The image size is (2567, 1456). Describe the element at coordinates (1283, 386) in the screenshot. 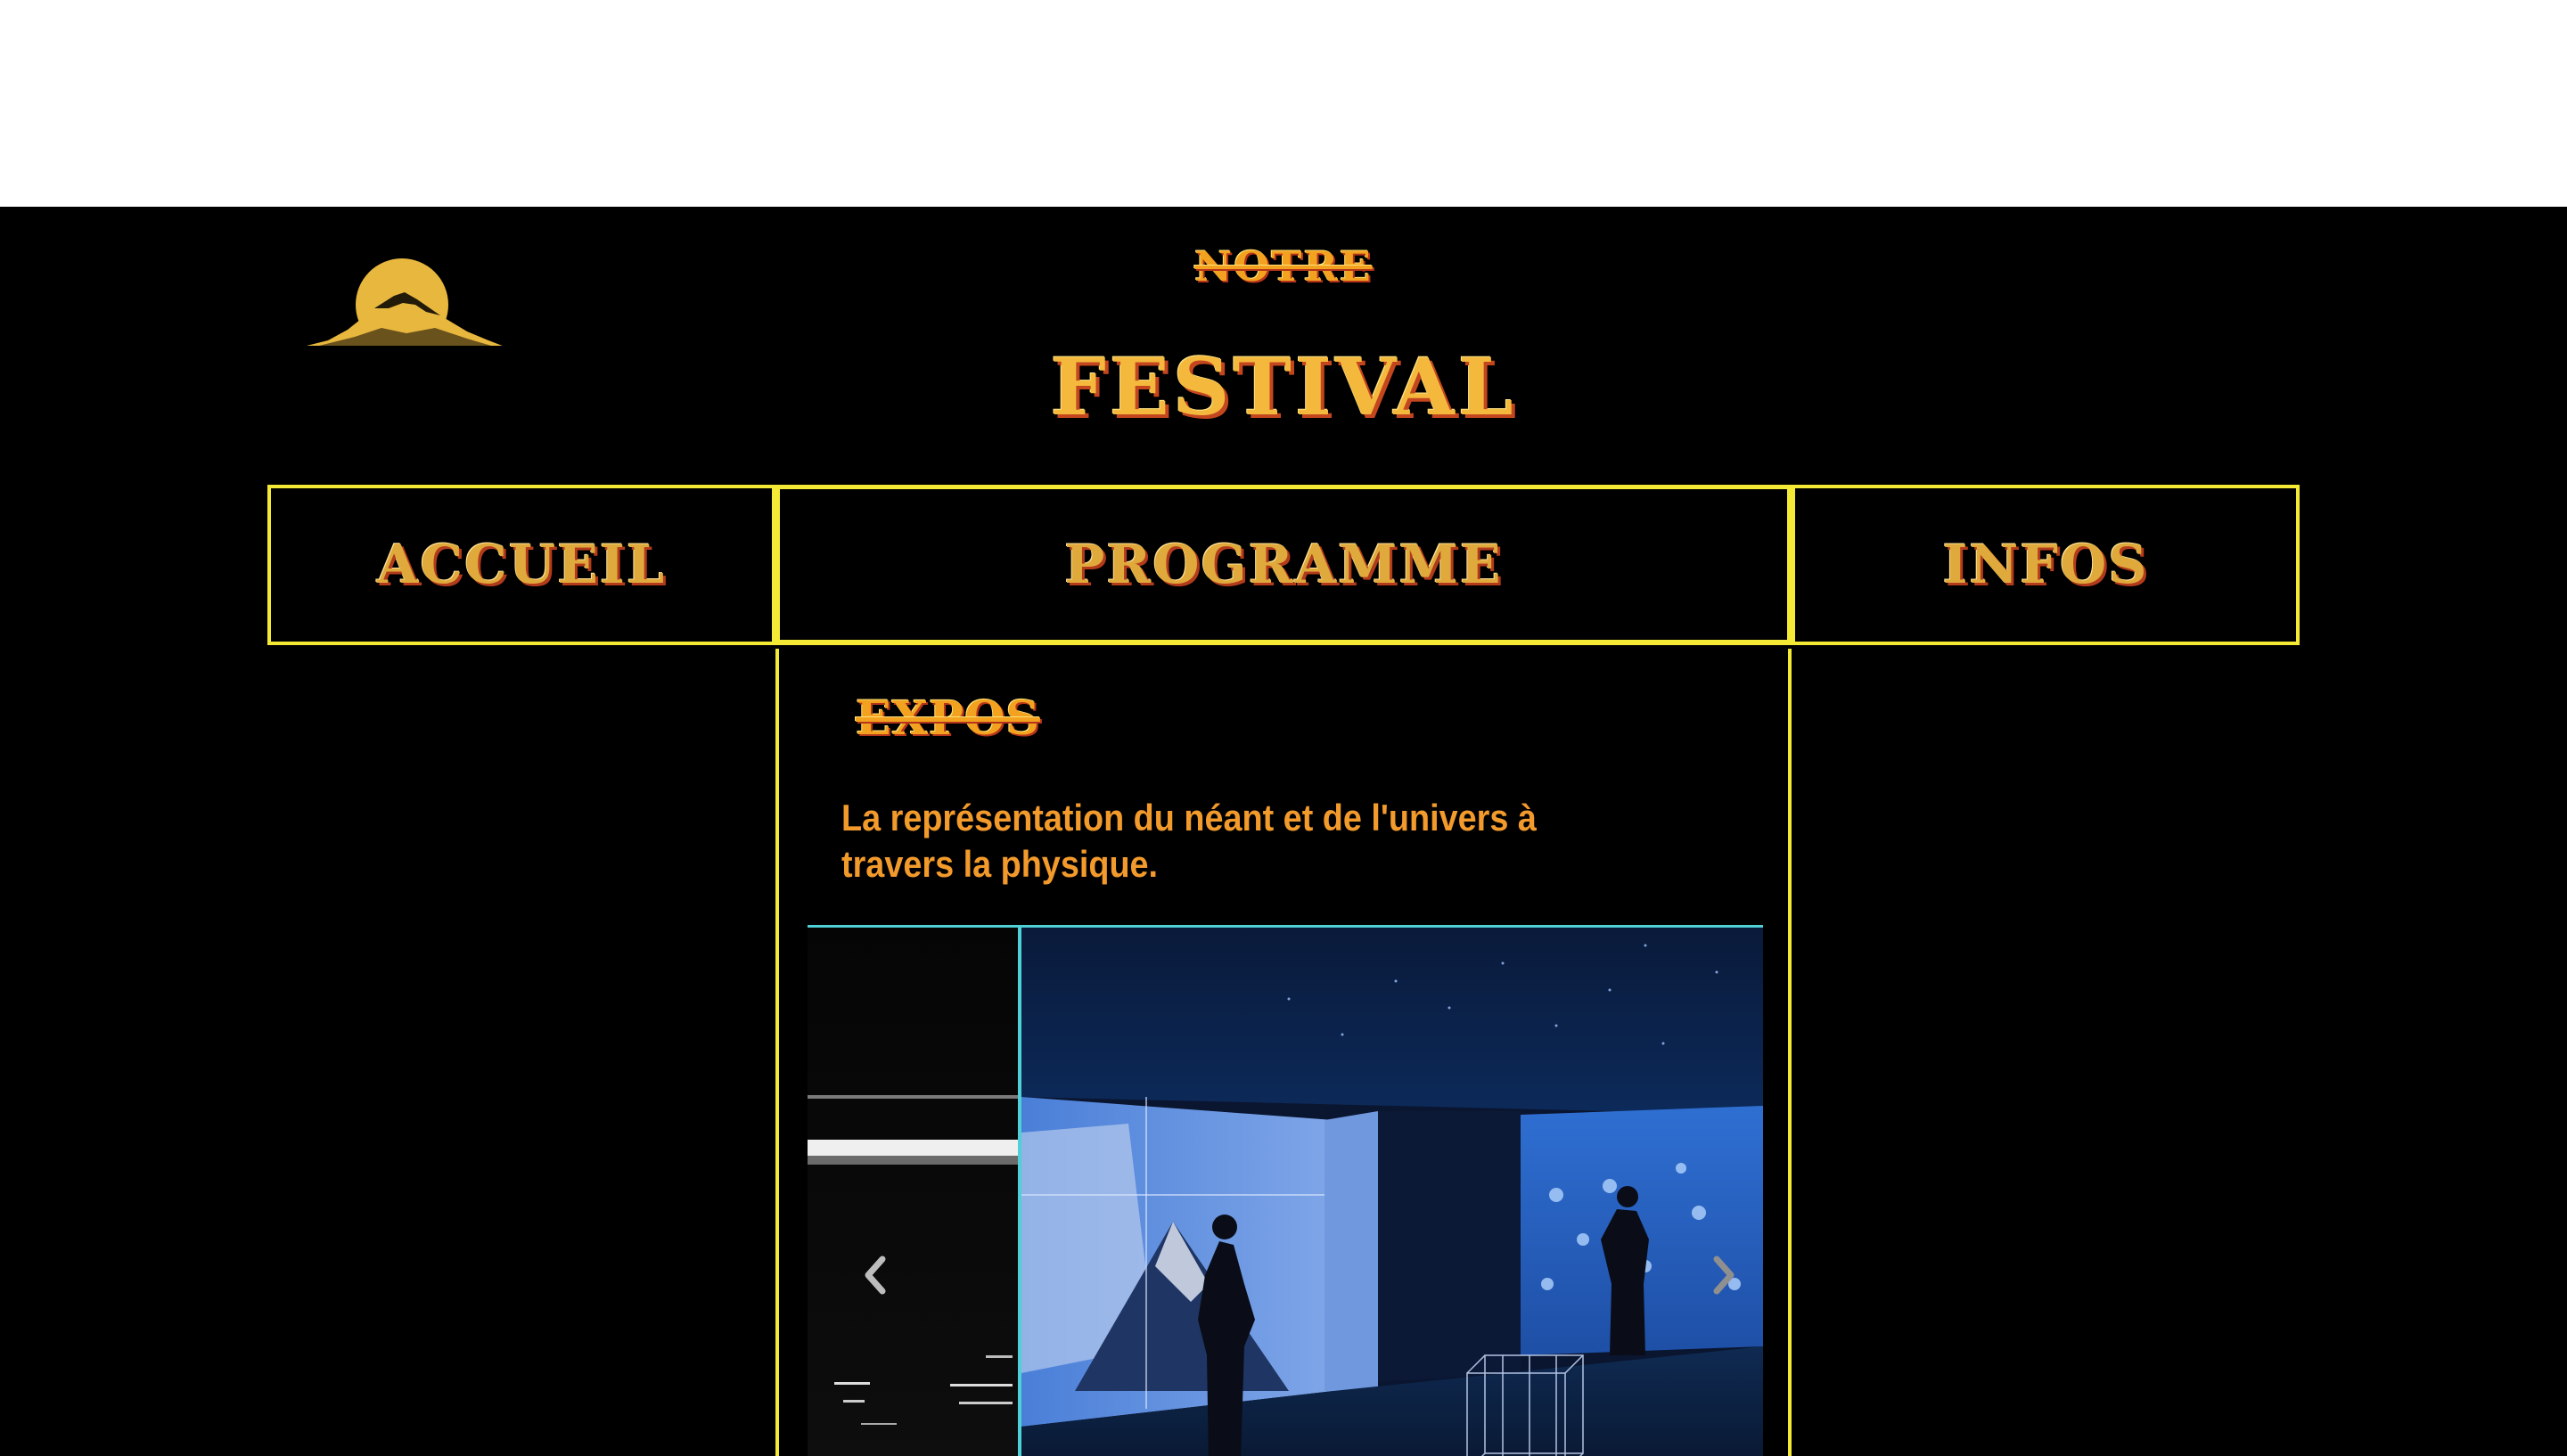

I see `header-title-main: FESTIVAL` at that location.